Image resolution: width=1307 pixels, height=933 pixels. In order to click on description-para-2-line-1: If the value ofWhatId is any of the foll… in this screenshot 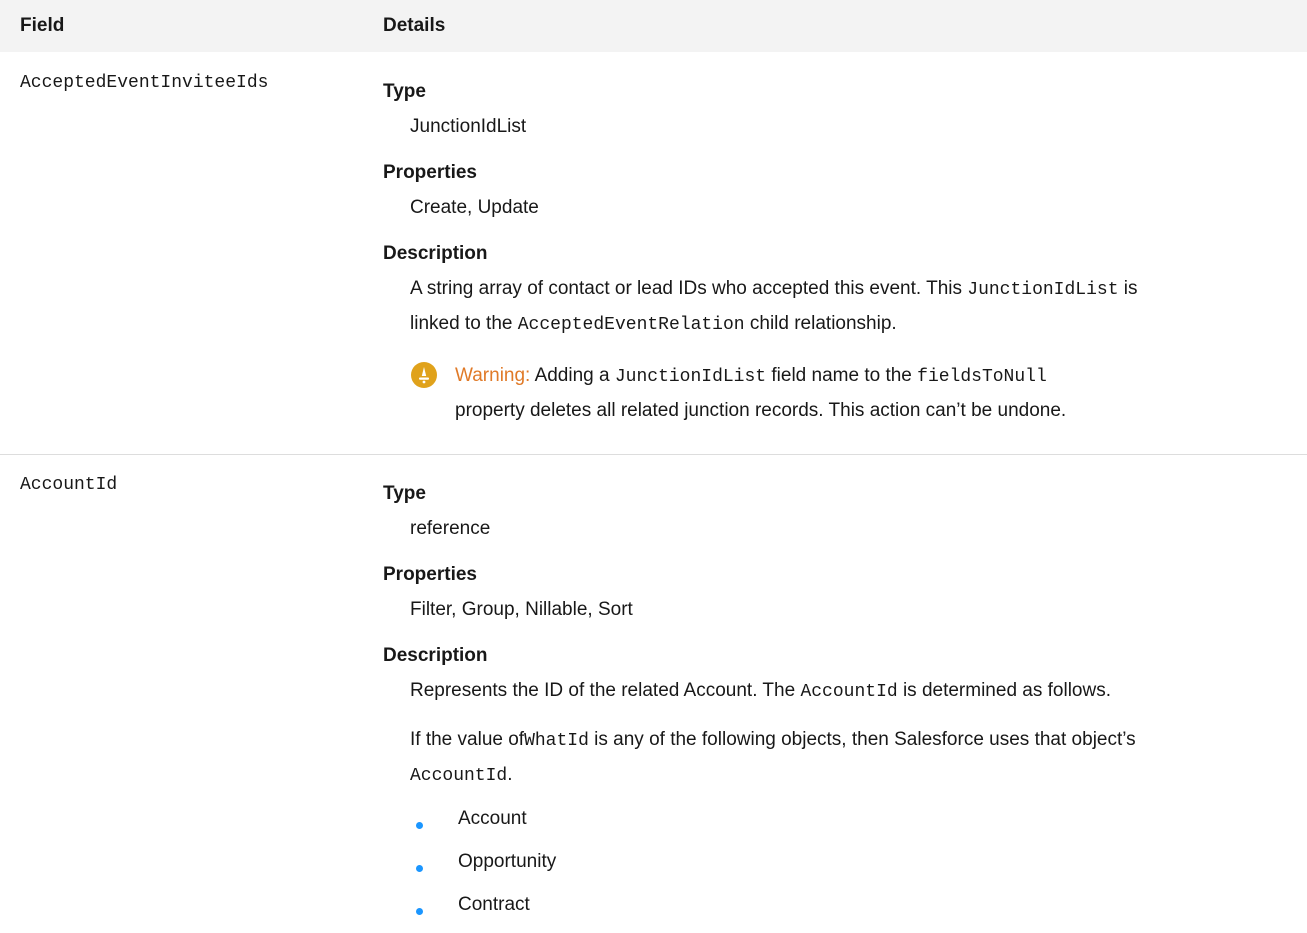, I will do `click(773, 740)`.